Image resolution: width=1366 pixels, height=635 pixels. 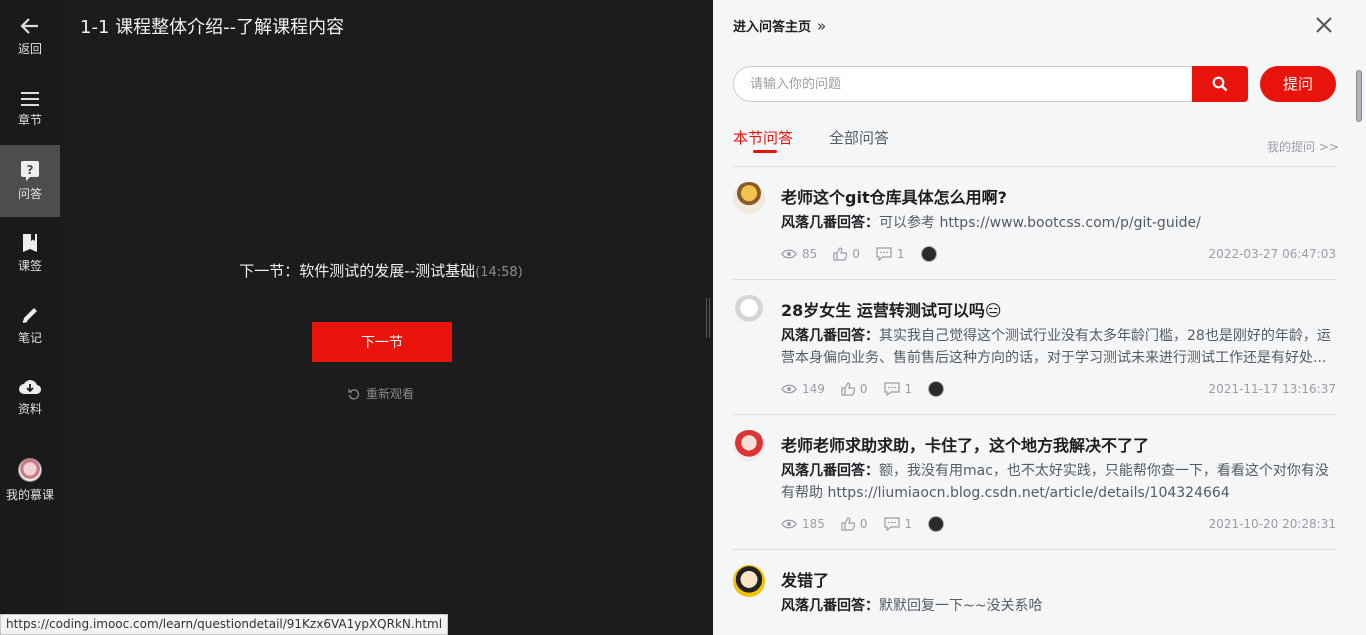 What do you see at coordinates (29, 337) in the screenshot?
I see `nav-notes-label: 笔记` at bounding box center [29, 337].